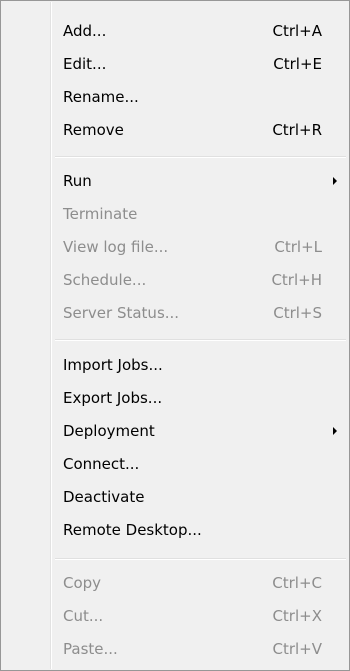 The image size is (350, 671). What do you see at coordinates (175, 583) in the screenshot?
I see `menu-item-copy: Copy Ctrl+C` at bounding box center [175, 583].